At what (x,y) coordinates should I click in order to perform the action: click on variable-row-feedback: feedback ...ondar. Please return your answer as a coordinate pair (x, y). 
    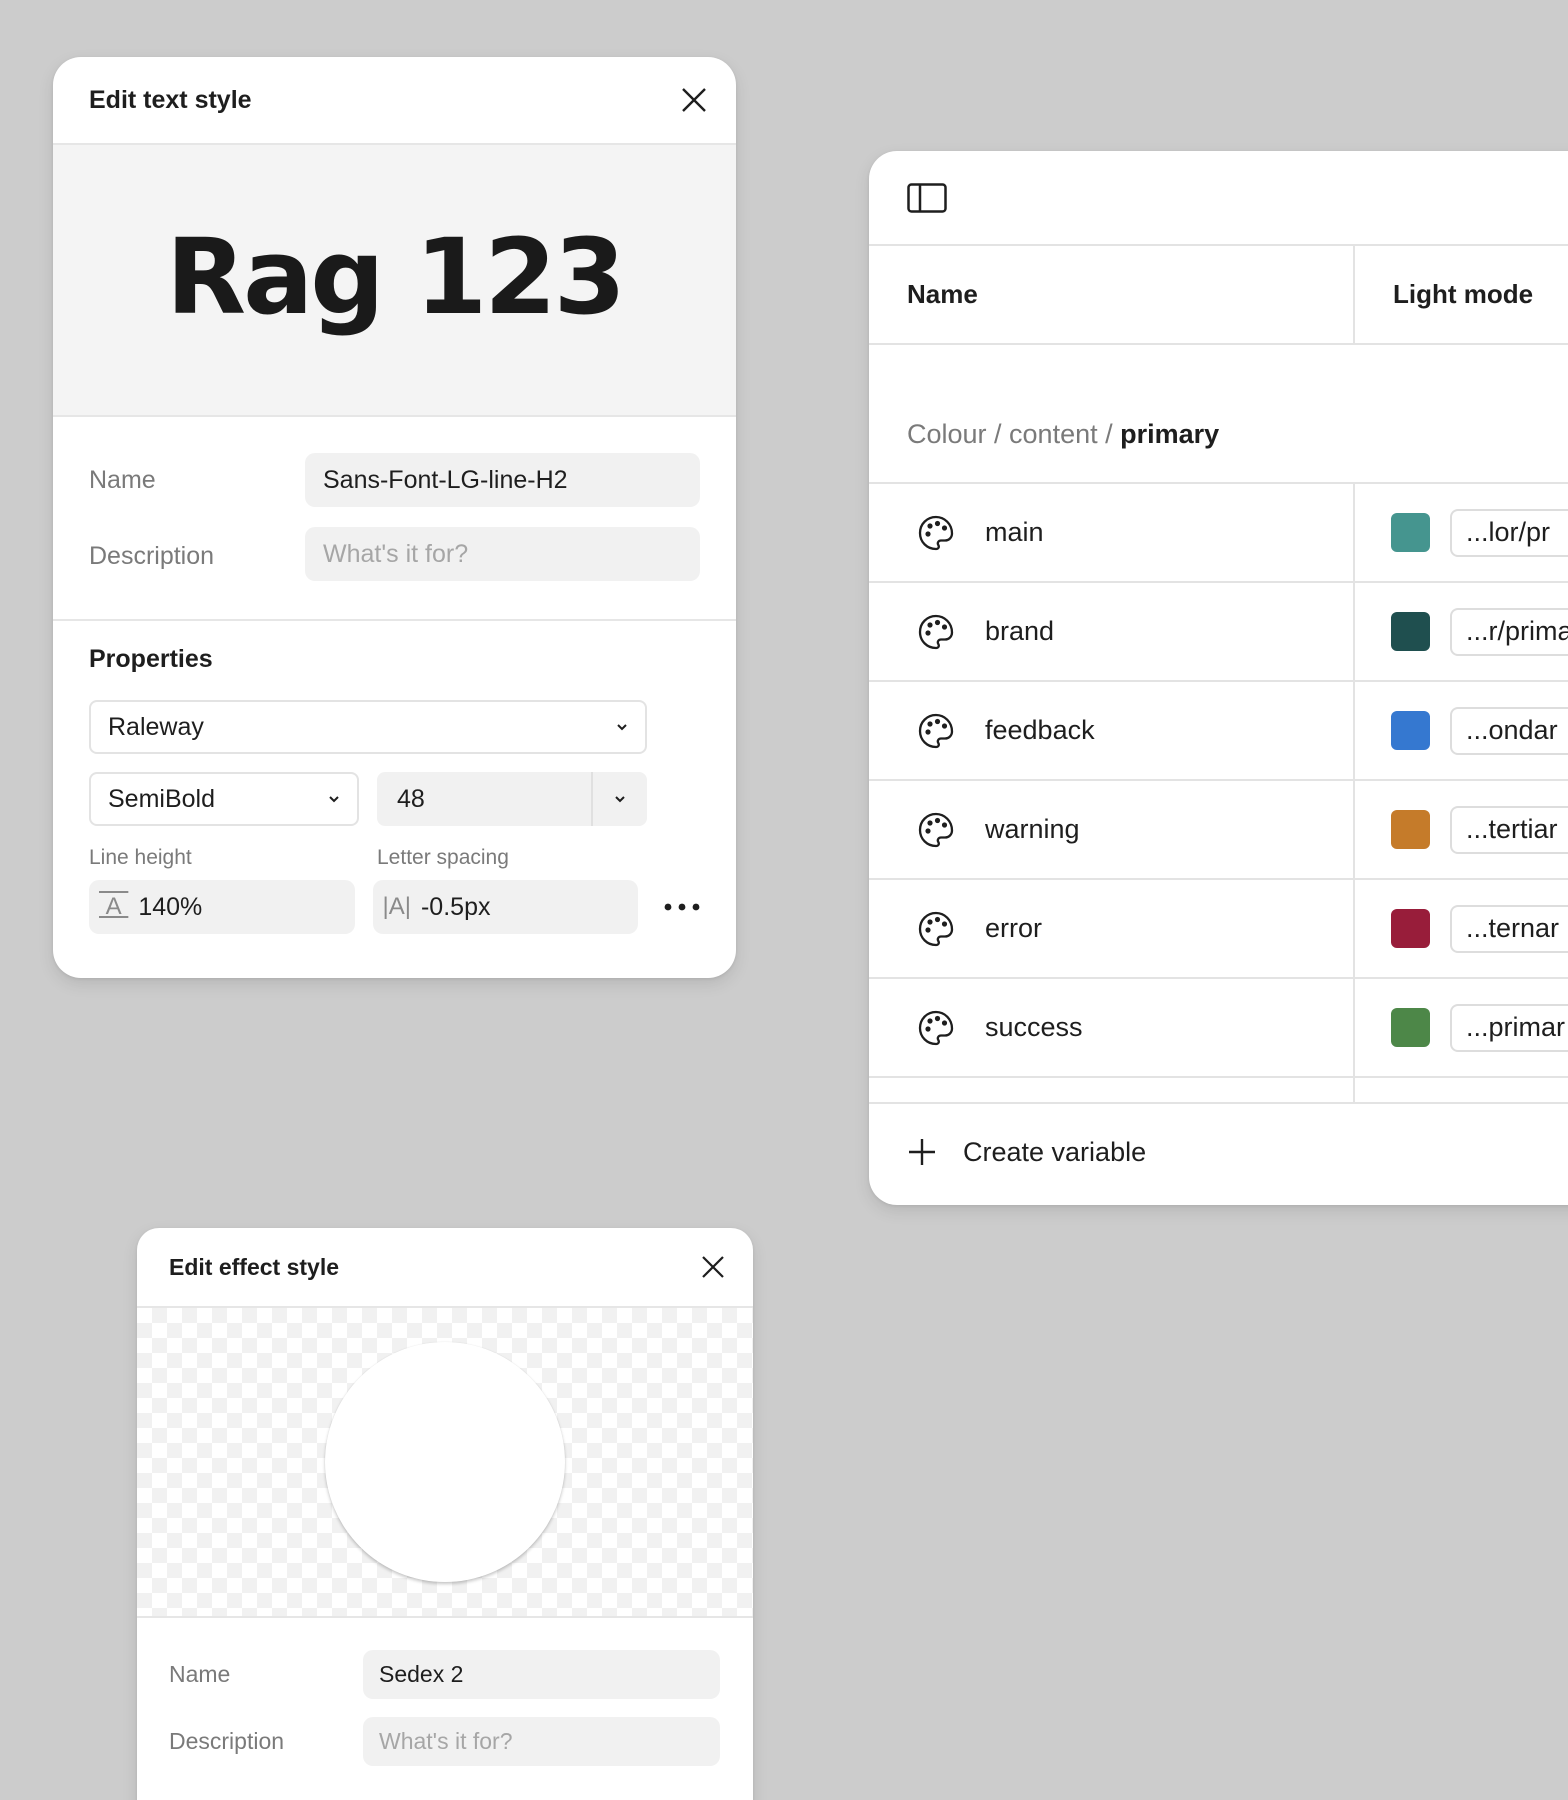
    Looking at the image, I should click on (1218, 731).